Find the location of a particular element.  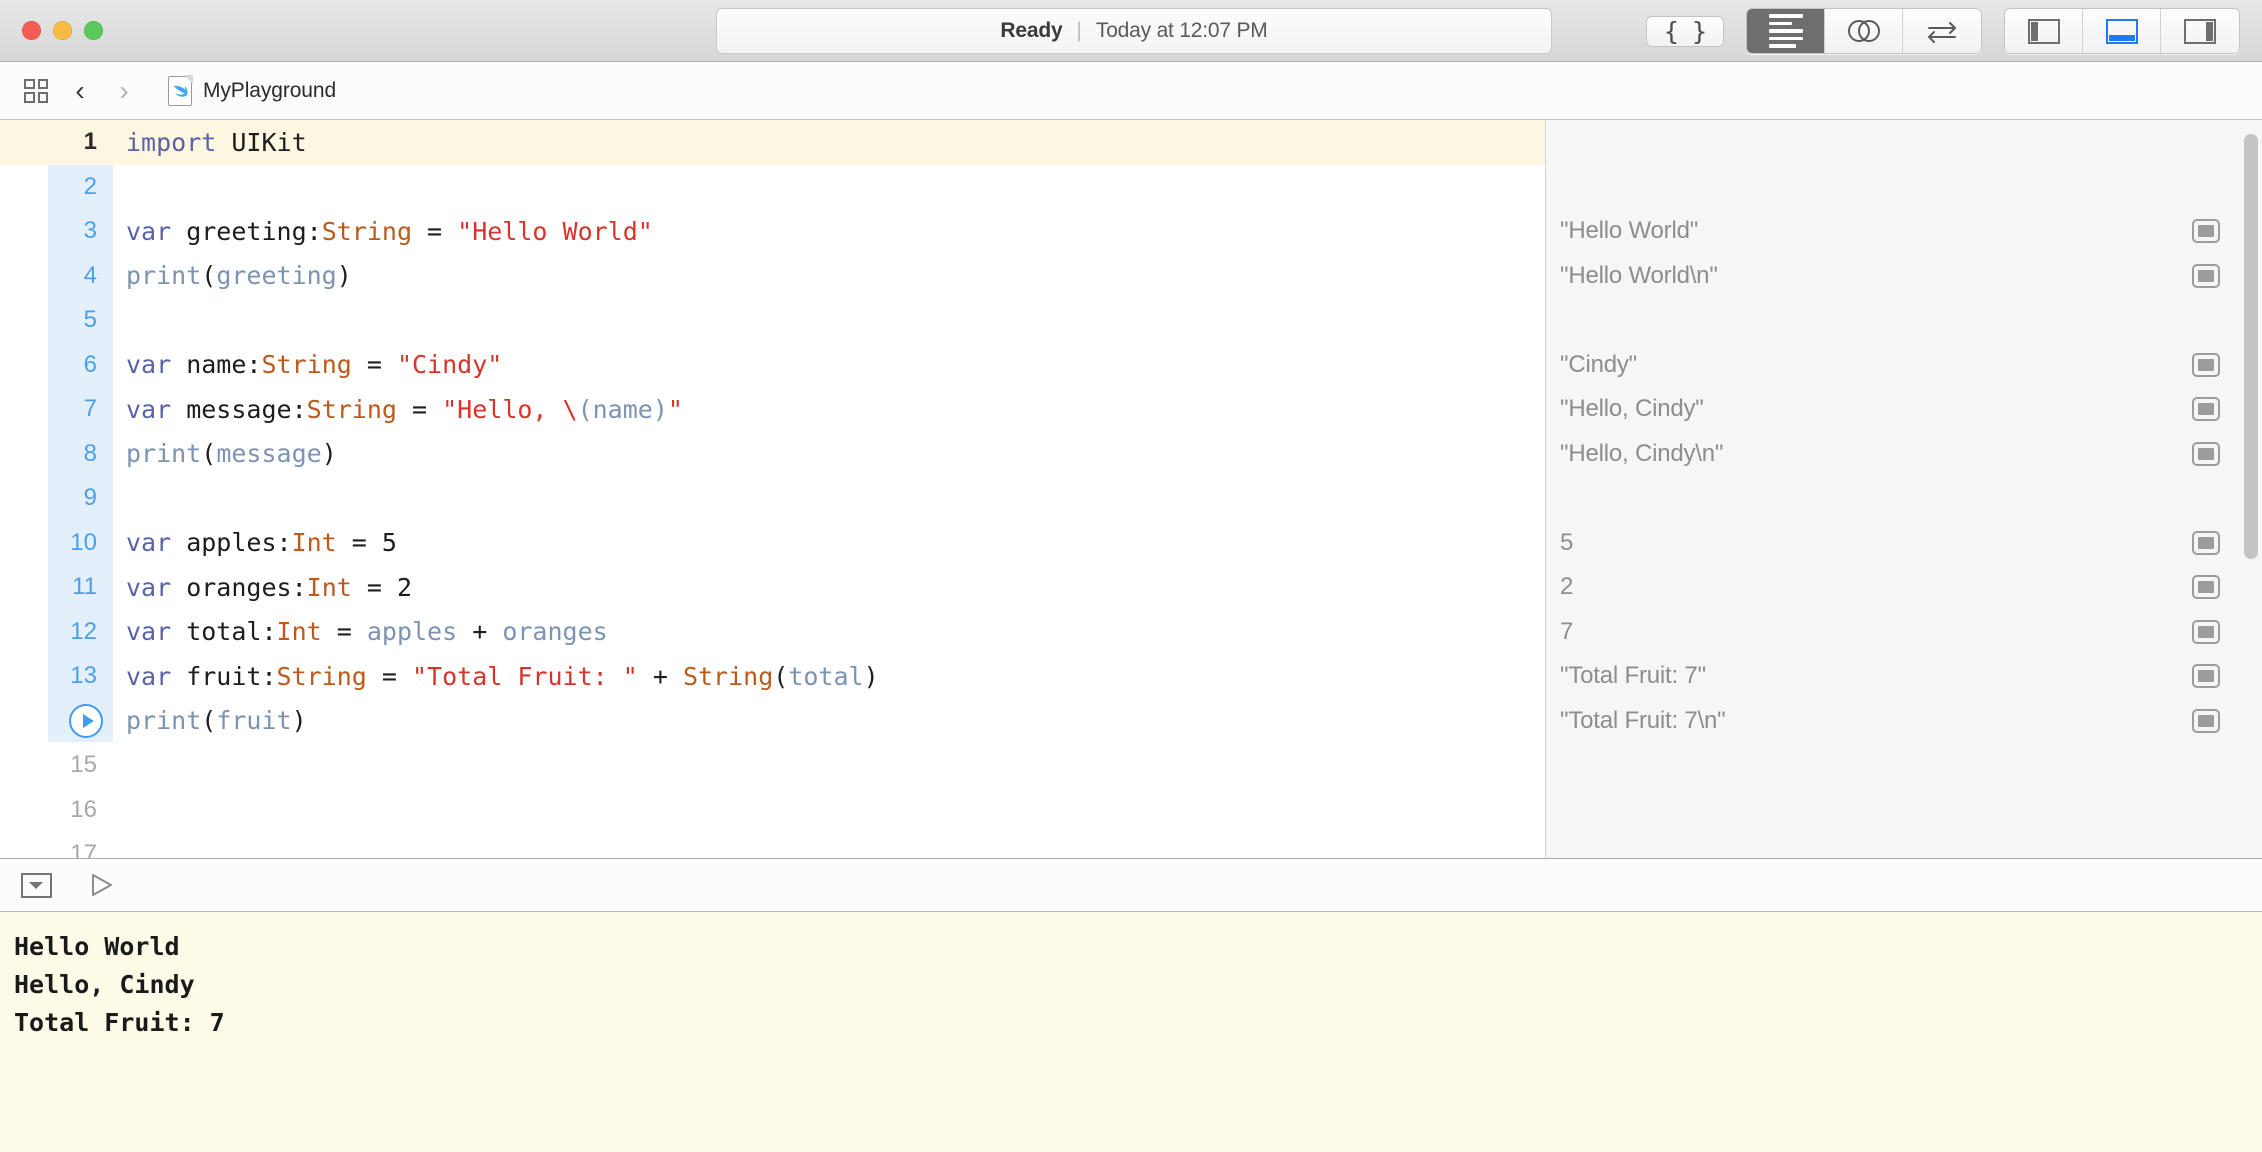

result-value: "Hello, Cindy" is located at coordinates (1632, 409).